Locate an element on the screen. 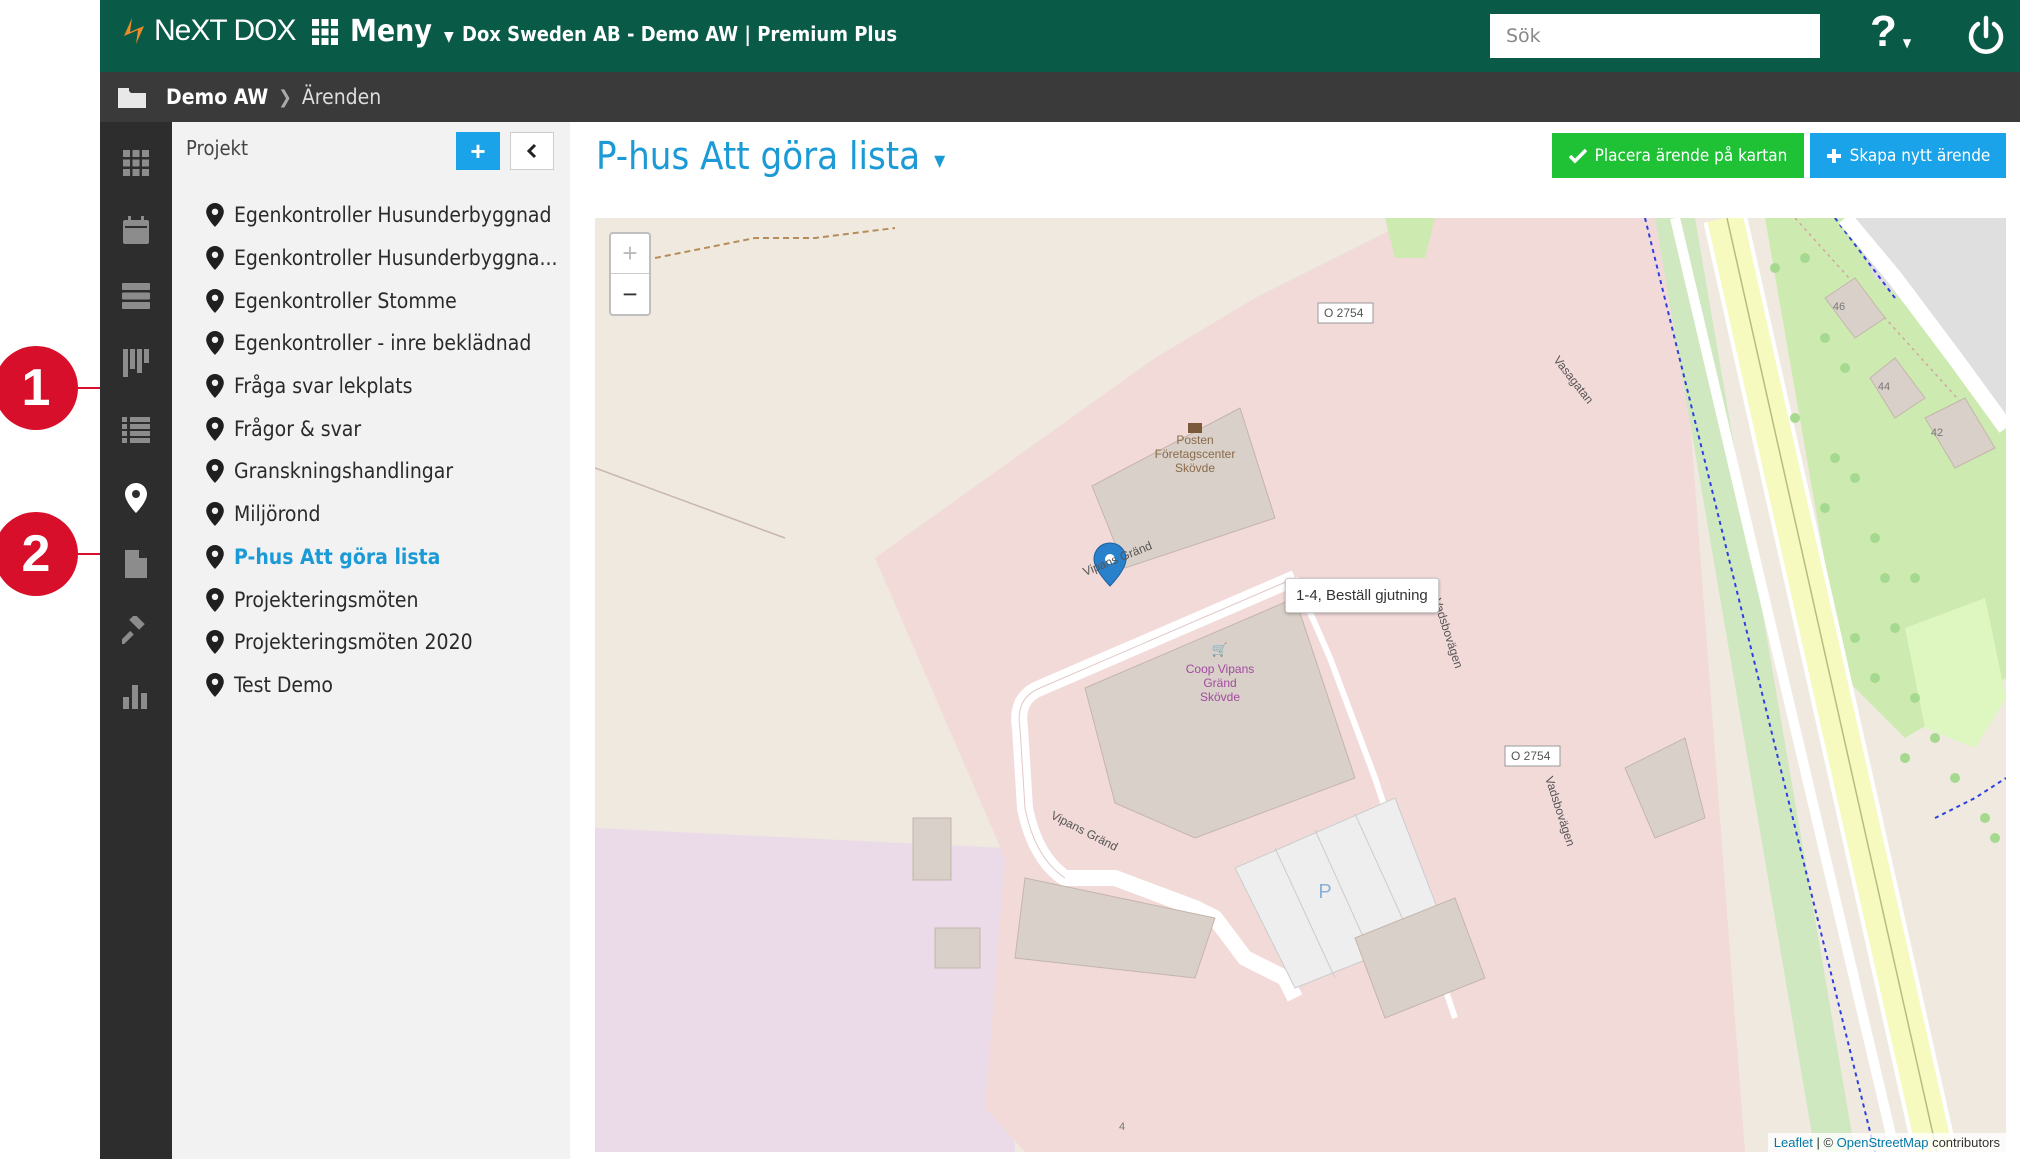 Image resolution: width=2020 pixels, height=1159 pixels. server-icon is located at coordinates (136, 296).